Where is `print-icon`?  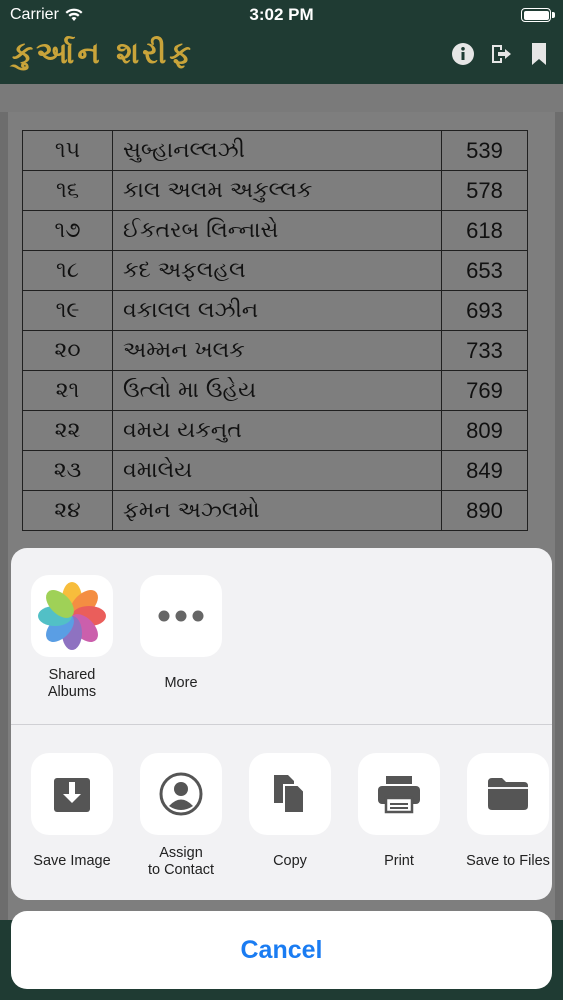 print-icon is located at coordinates (399, 795).